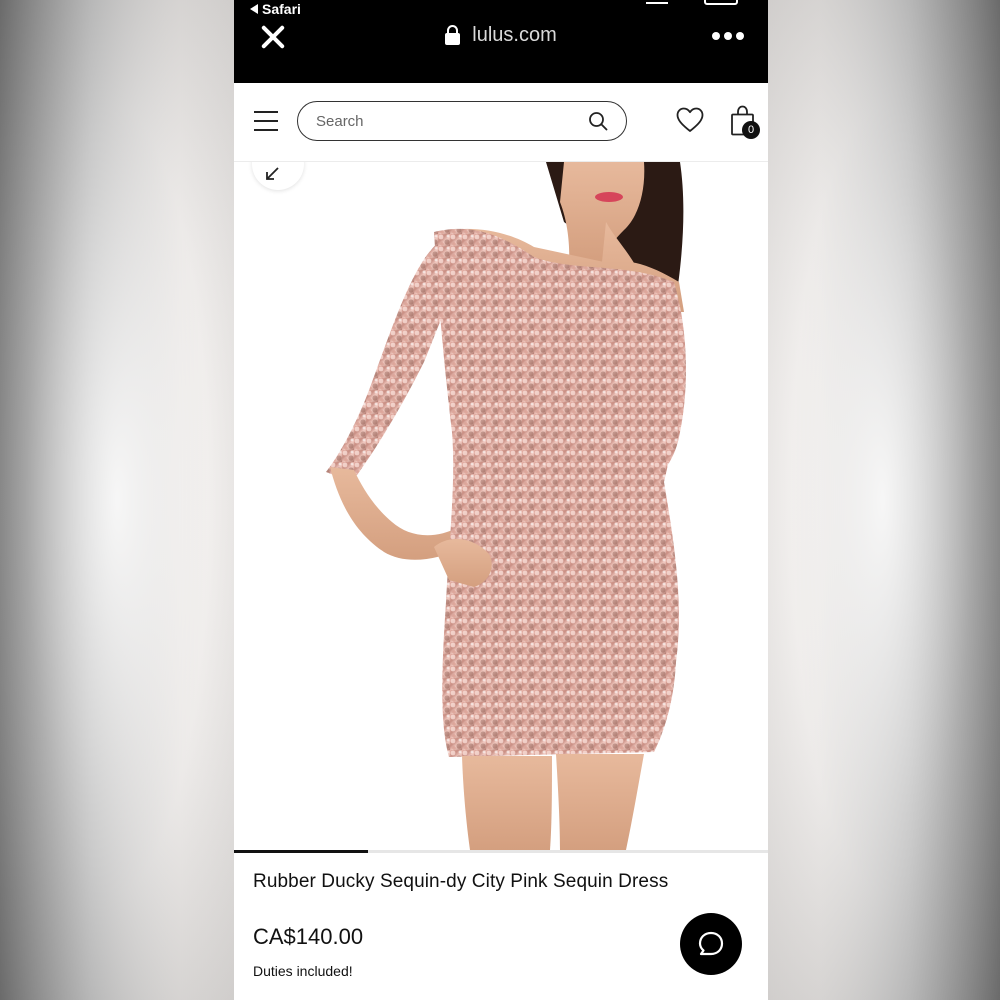 The image size is (1000, 1000). Describe the element at coordinates (303, 971) in the screenshot. I see `duties-note: Duties included!` at that location.